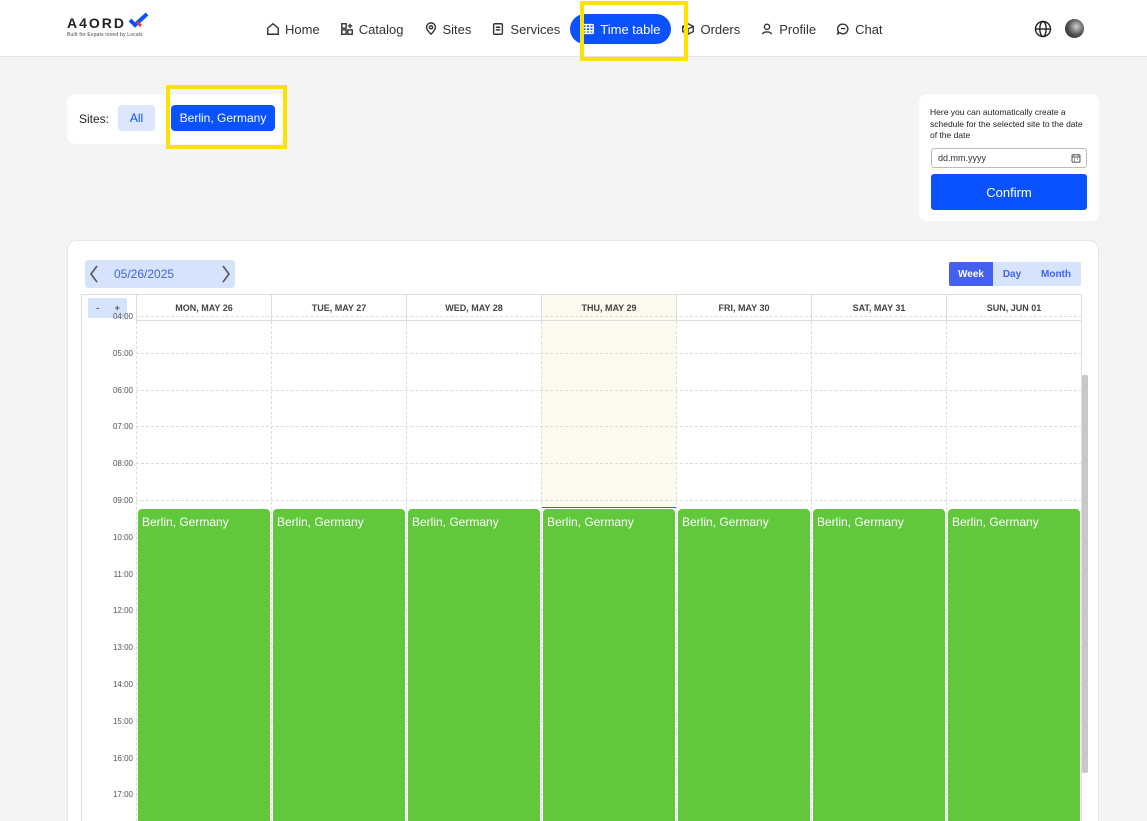 The image size is (1147, 821). What do you see at coordinates (1074, 28) in the screenshot?
I see `avatar` at bounding box center [1074, 28].